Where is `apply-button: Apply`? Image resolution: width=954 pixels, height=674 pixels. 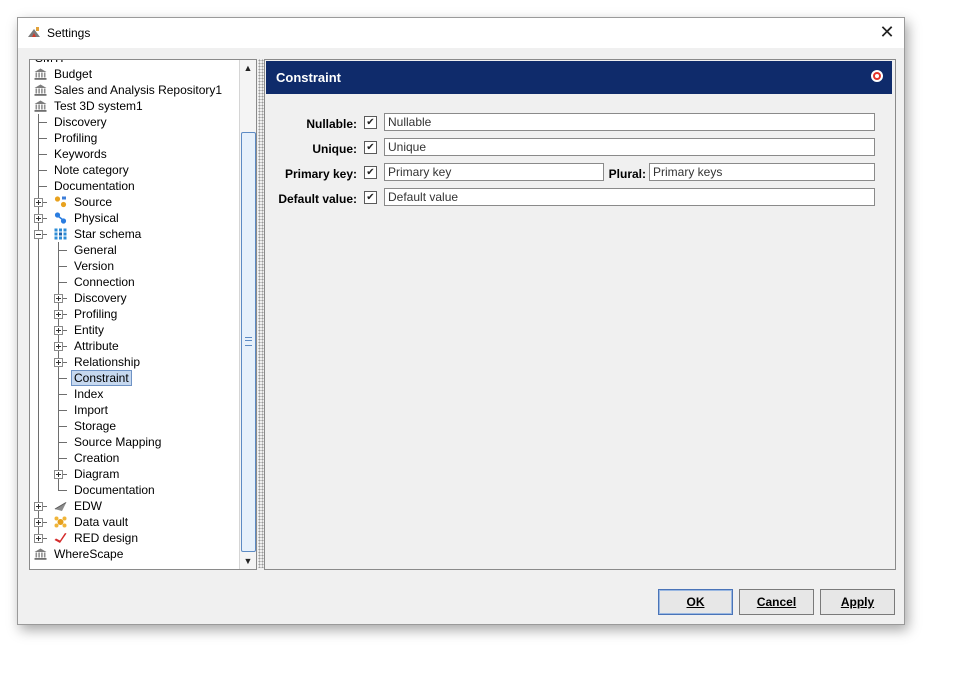 apply-button: Apply is located at coordinates (857, 602).